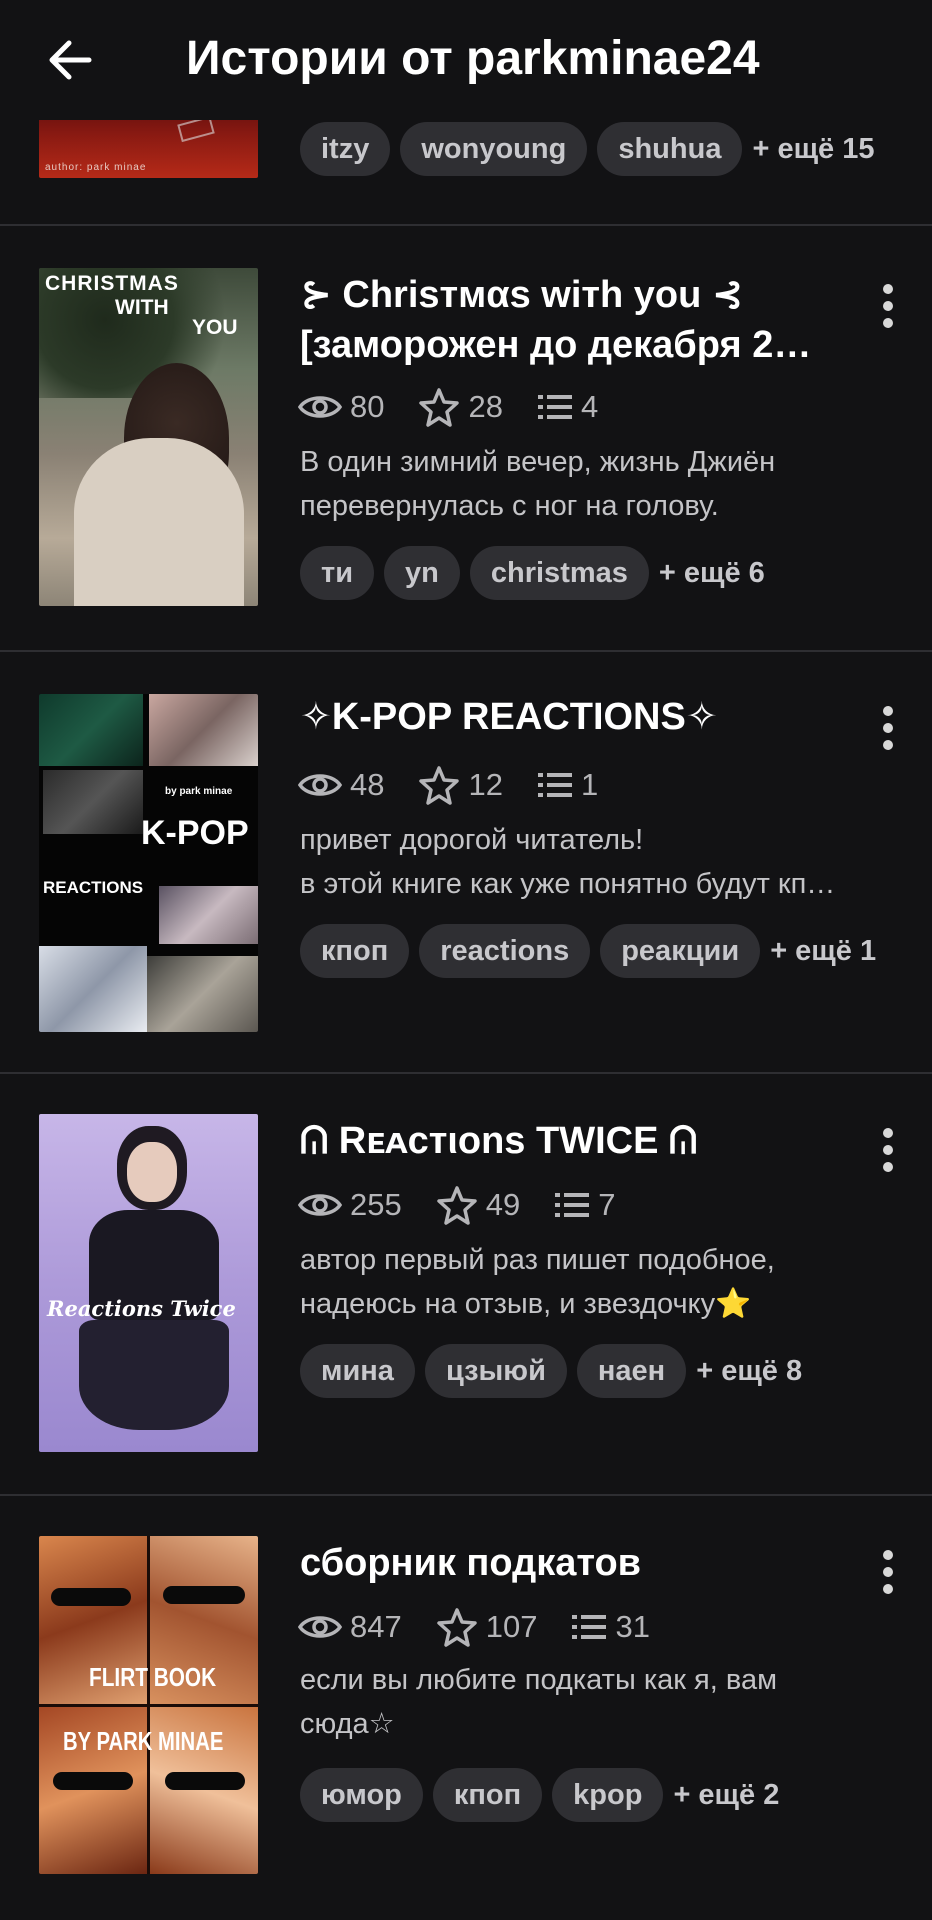 The height and width of the screenshot is (1920, 932). I want to click on tag-chip: itzy, so click(345, 149).